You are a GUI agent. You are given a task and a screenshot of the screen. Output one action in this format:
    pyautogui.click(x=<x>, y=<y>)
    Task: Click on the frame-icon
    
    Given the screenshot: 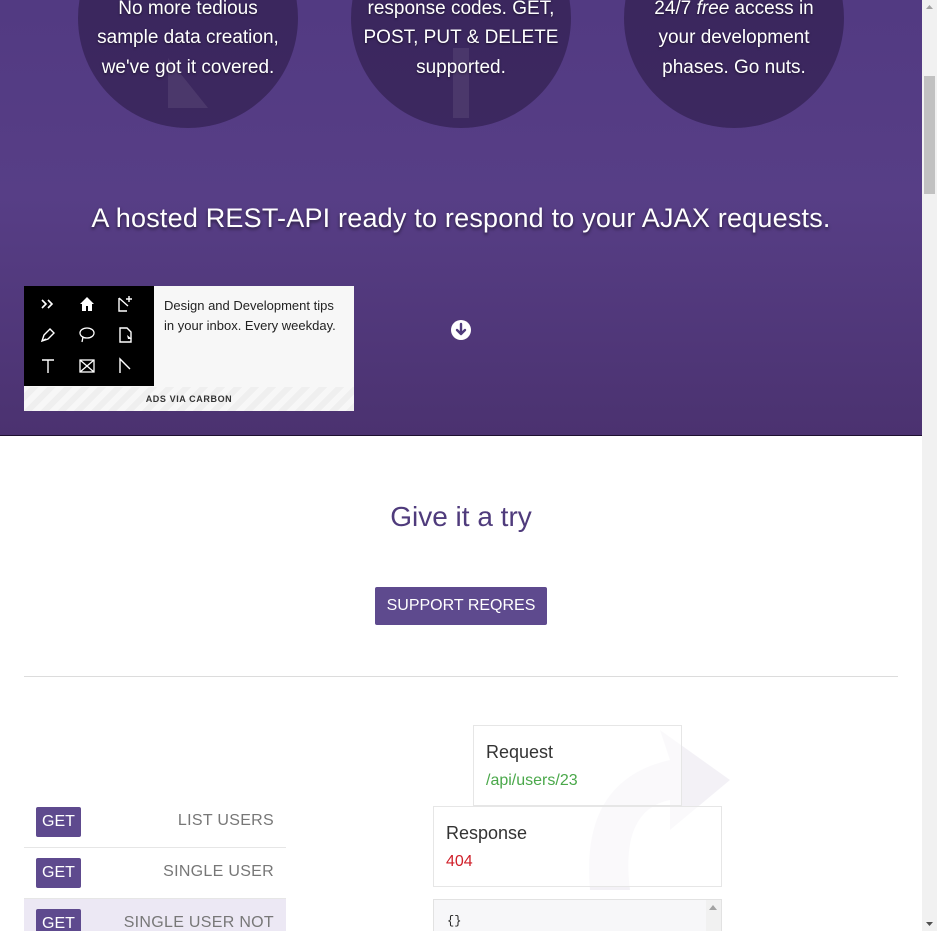 What is the action you would take?
    pyautogui.click(x=87, y=366)
    